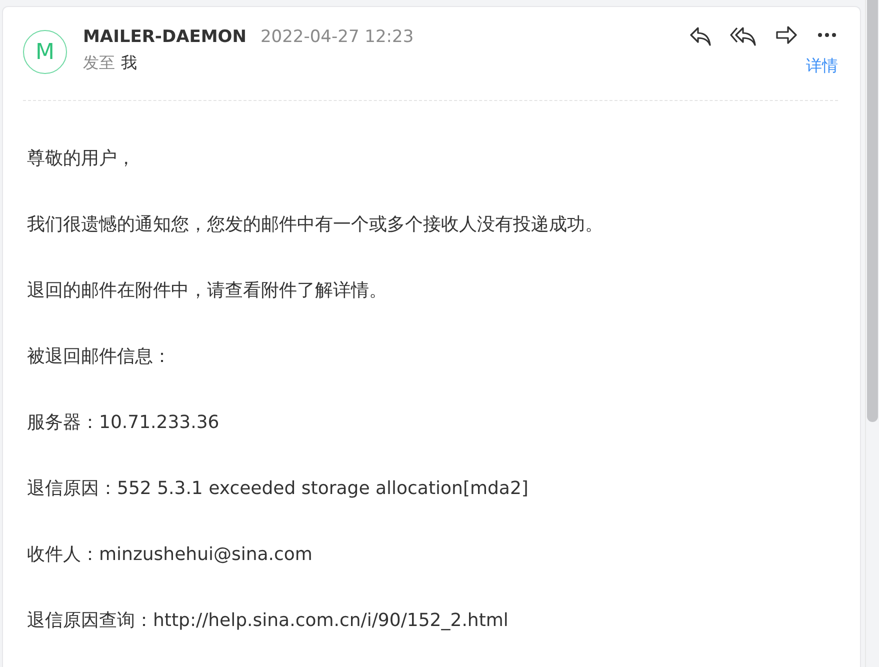 The image size is (879, 667). Describe the element at coordinates (278, 489) in the screenshot. I see `message-paragraph: 退信原因：552 5.3.1 exceeded storage allocation[mda2]` at that location.